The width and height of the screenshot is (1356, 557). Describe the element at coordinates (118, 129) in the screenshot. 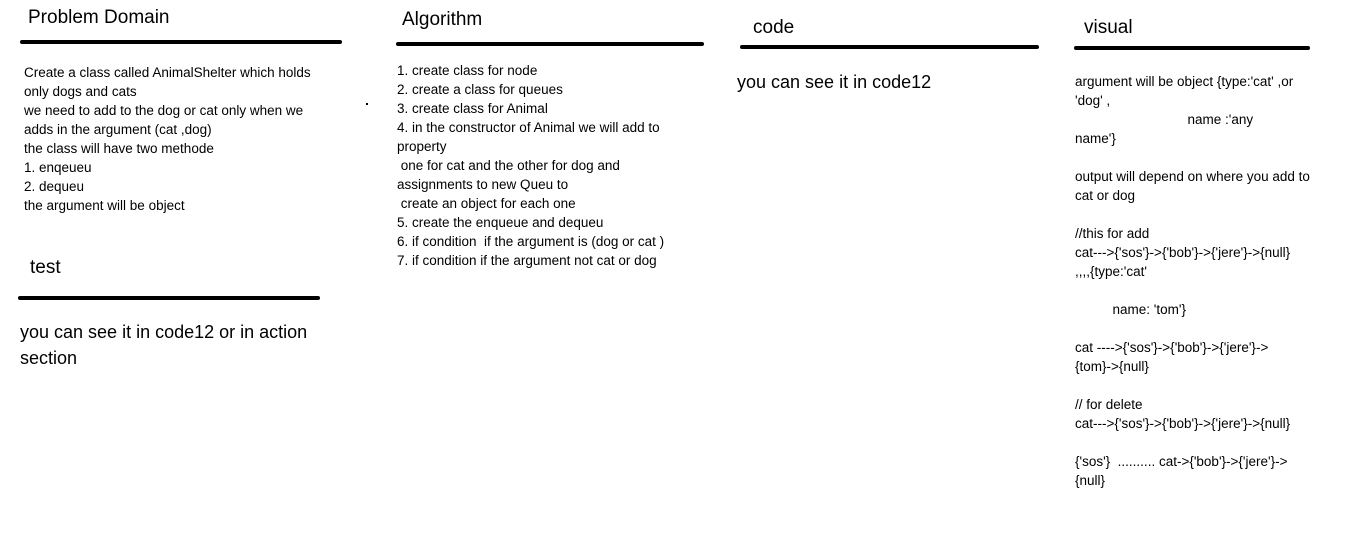

I see `problem-domain-line: adds in the argument (cat ,dog)` at that location.